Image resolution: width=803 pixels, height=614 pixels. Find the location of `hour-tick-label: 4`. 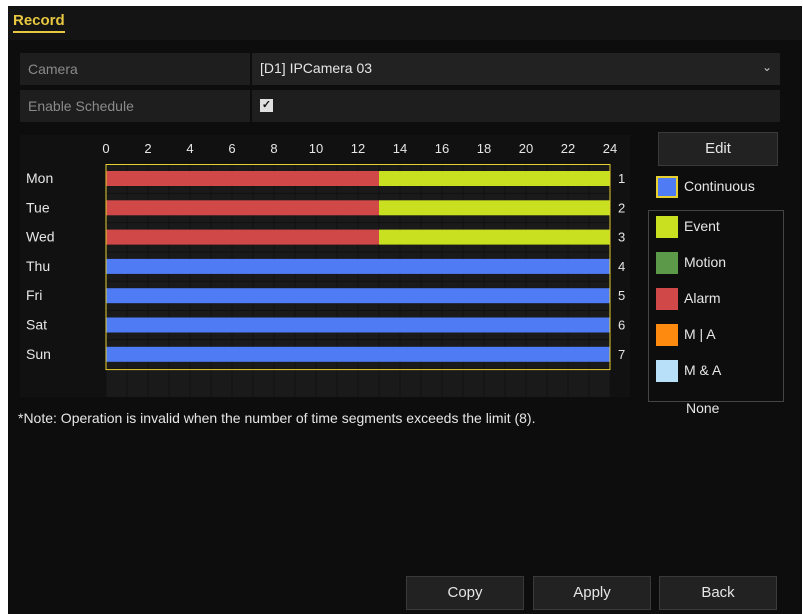

hour-tick-label: 4 is located at coordinates (189, 148).